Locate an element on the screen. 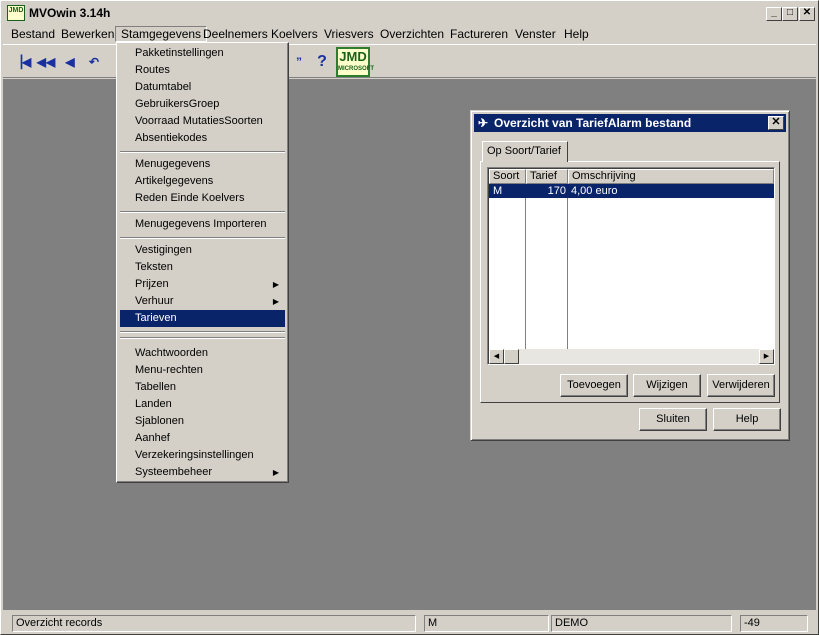  menu-item-sjablonen: Sjablonen is located at coordinates (202, 421).